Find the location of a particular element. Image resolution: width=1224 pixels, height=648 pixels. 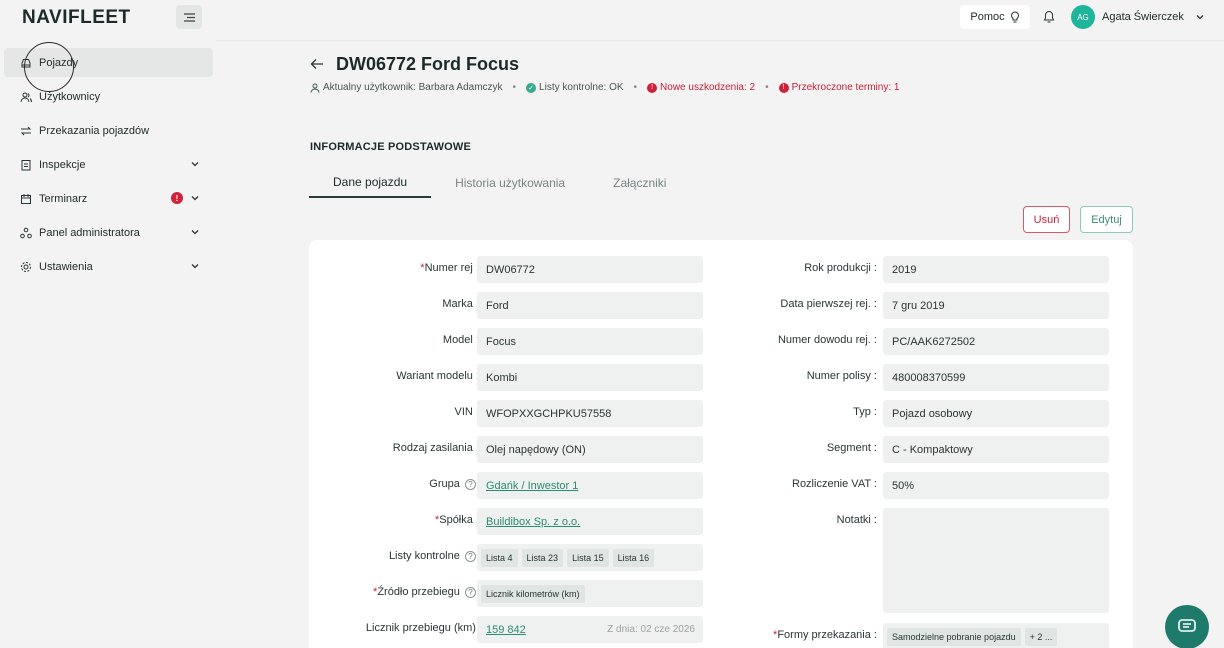

checklists-field: Lista 4 Lista 23 Lista 15 Lista 16 is located at coordinates (590, 557).